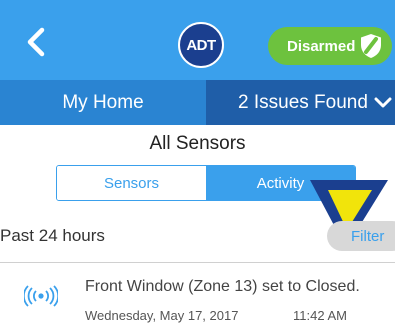 This screenshot has height=334, width=395. I want to click on issues-dropdown: 2 Issues Found, so click(300, 102).